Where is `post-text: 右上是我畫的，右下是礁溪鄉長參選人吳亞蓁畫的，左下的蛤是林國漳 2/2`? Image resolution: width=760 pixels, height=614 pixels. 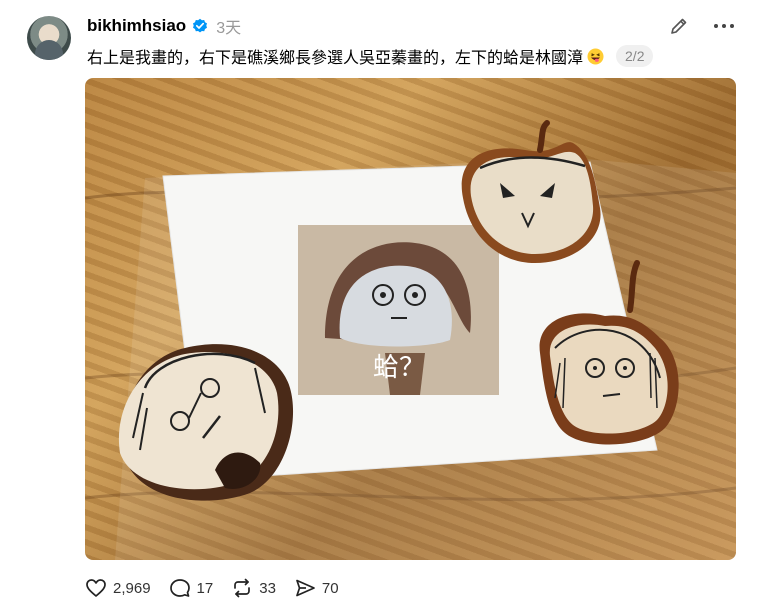
post-text: 右上是我畫的，右下是礁溪鄉長參選人吳亞蓁畫的，左下的蛤是林國漳 2/2 is located at coordinates (370, 56).